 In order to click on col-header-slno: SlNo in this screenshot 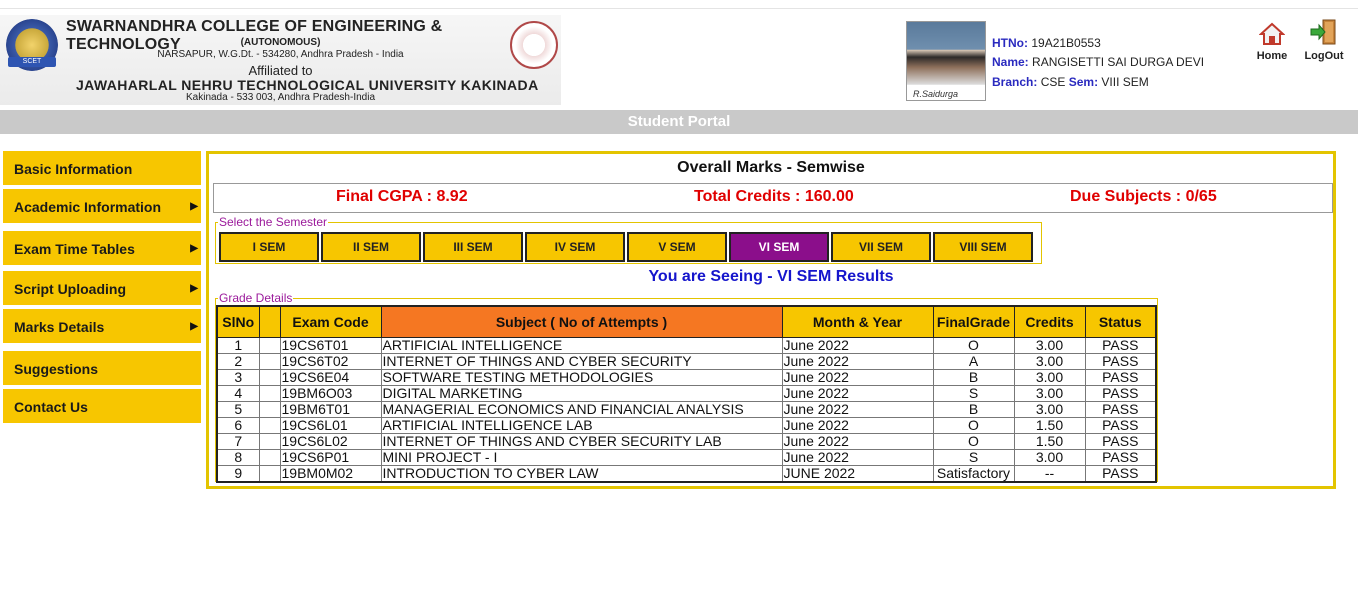, I will do `click(238, 321)`.